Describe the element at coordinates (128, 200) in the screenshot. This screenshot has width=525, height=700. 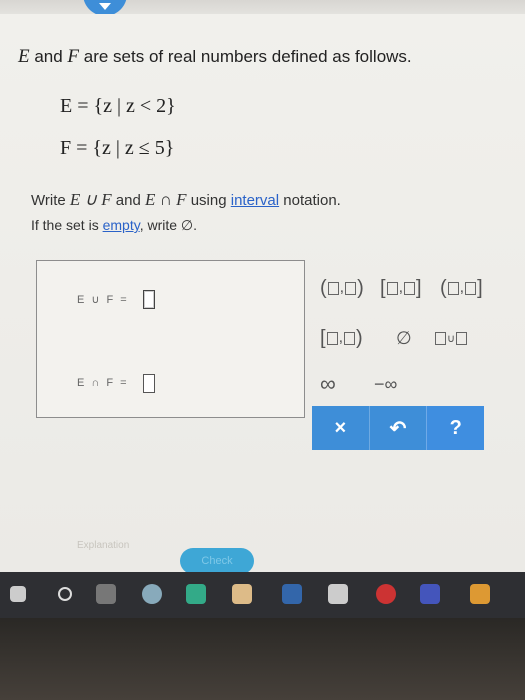
I see `instr-and: and` at that location.